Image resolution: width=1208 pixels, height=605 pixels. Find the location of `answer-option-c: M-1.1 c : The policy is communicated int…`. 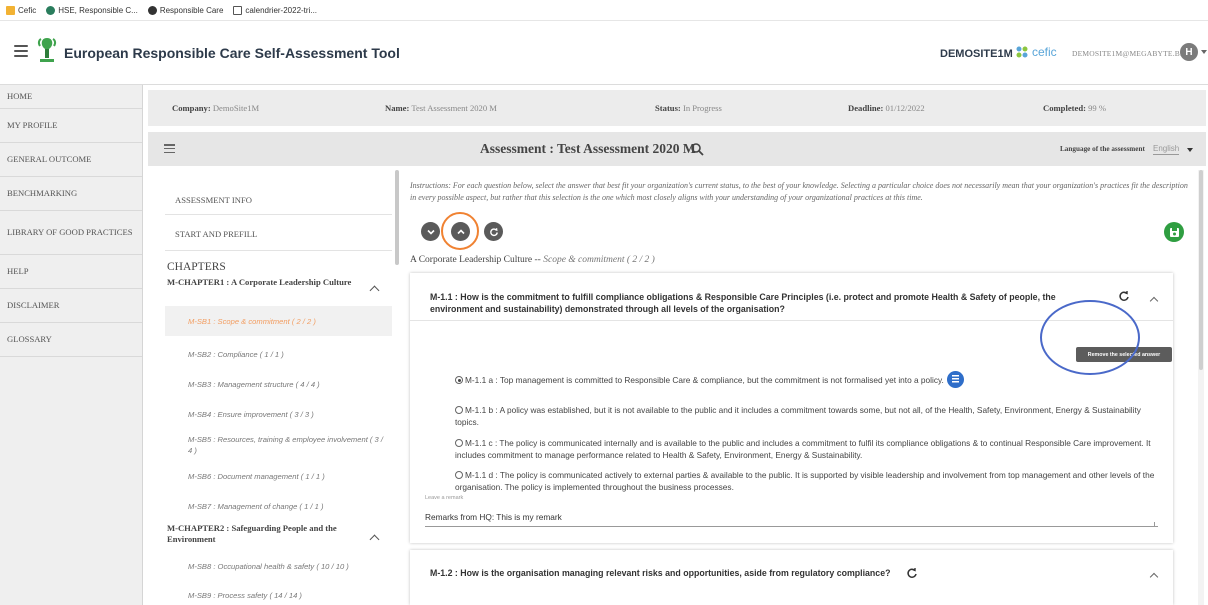

answer-option-c: M-1.1 c : The policy is communicated int… is located at coordinates (805, 449).